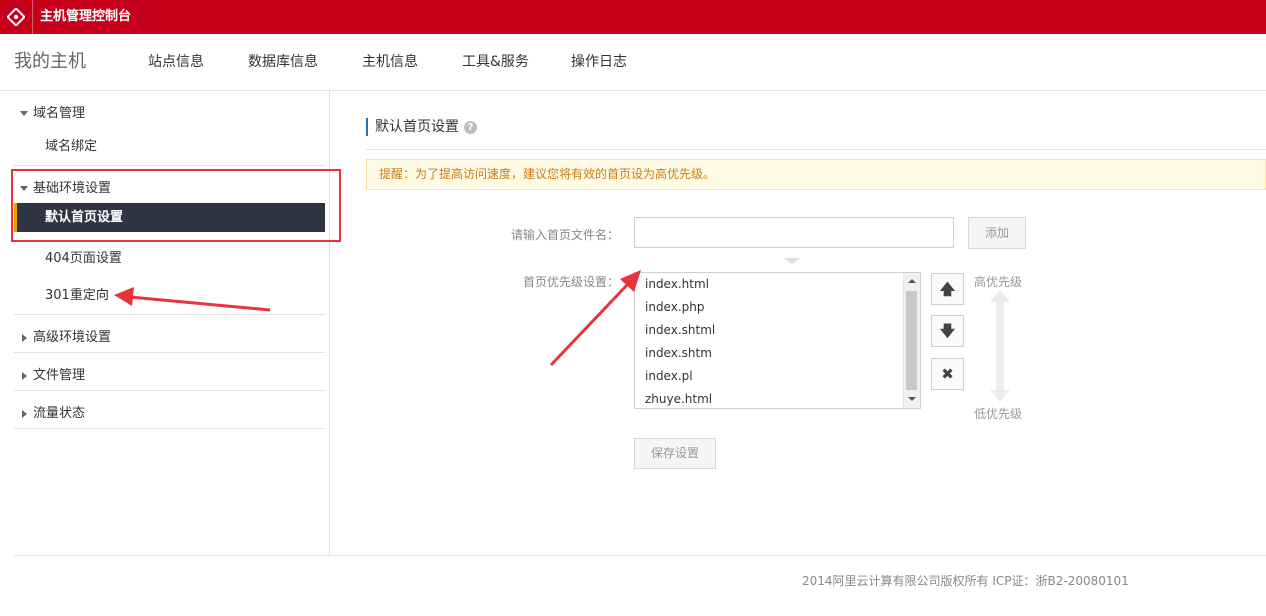 This screenshot has width=1266, height=616. Describe the element at coordinates (59, 113) in the screenshot. I see `sidebar-section-label: 域名管理` at that location.